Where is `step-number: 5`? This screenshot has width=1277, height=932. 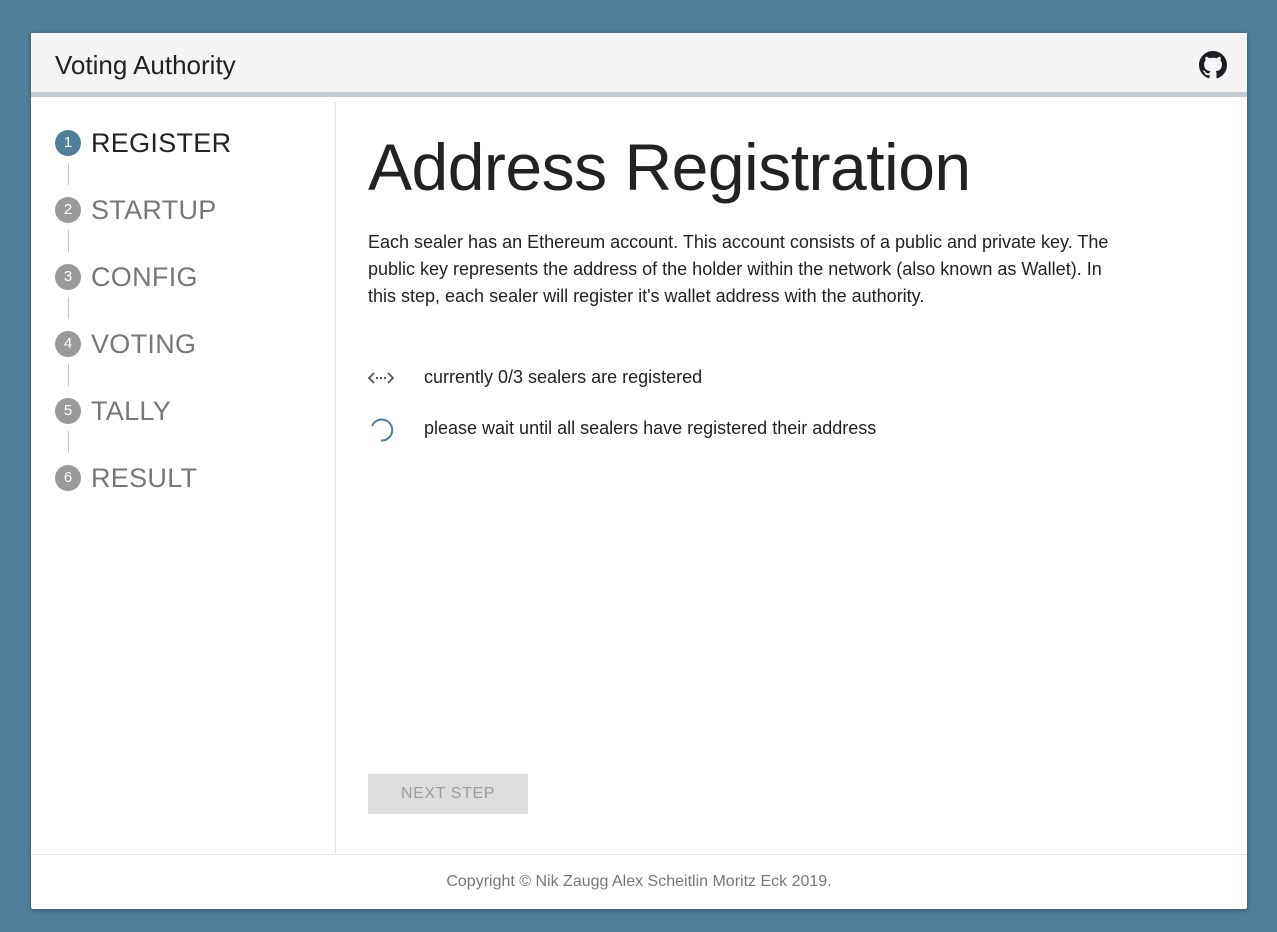
step-number: 5 is located at coordinates (68, 411).